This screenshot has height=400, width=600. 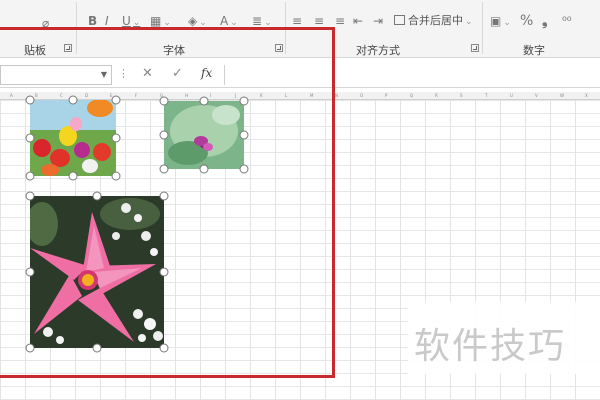 I want to click on column-header: X, so click(x=586, y=96).